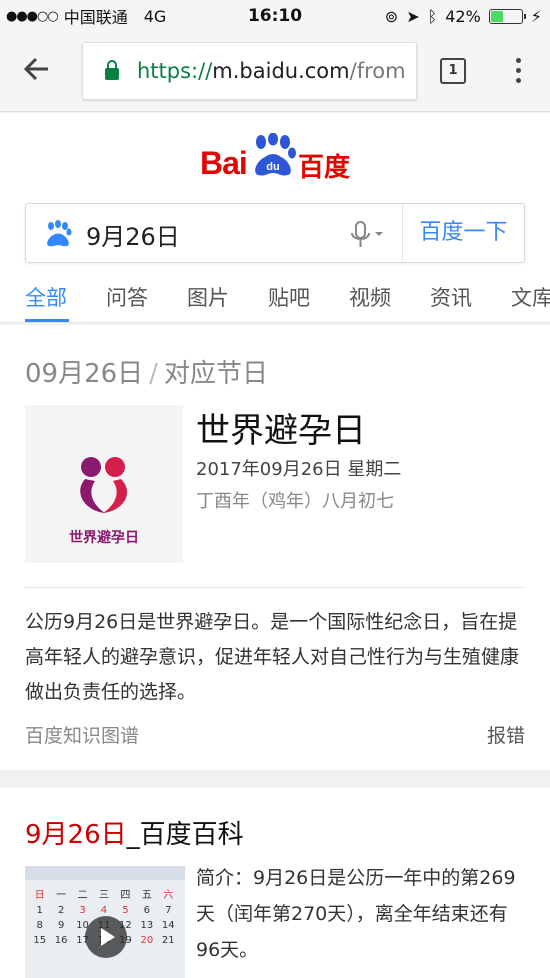 This screenshot has height=978, width=550. What do you see at coordinates (389, 297) in the screenshot?
I see `tab-video: 视频` at bounding box center [389, 297].